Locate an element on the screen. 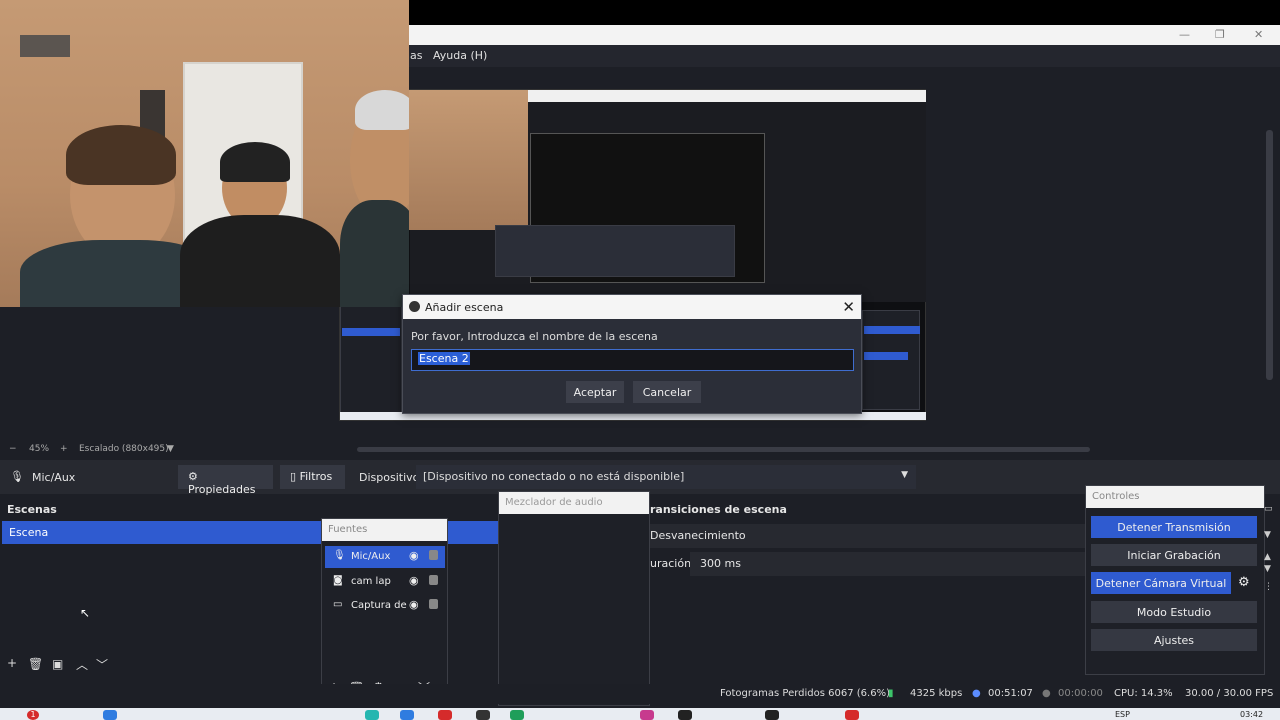 This screenshot has height=720, width=1280. properties-button: ⚙ Propiedades is located at coordinates (225, 480).